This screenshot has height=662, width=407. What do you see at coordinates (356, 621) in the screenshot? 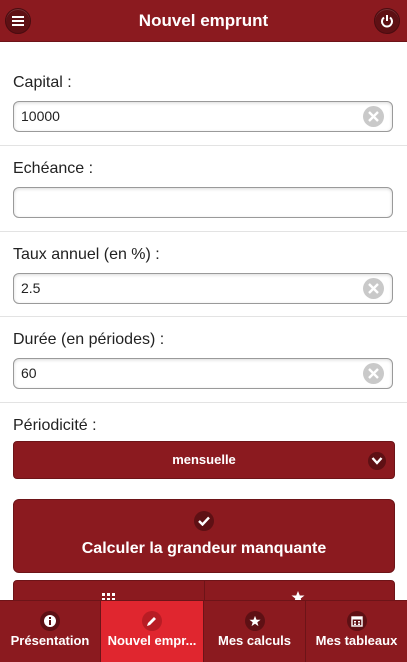
I see `calendar-icon` at bounding box center [356, 621].